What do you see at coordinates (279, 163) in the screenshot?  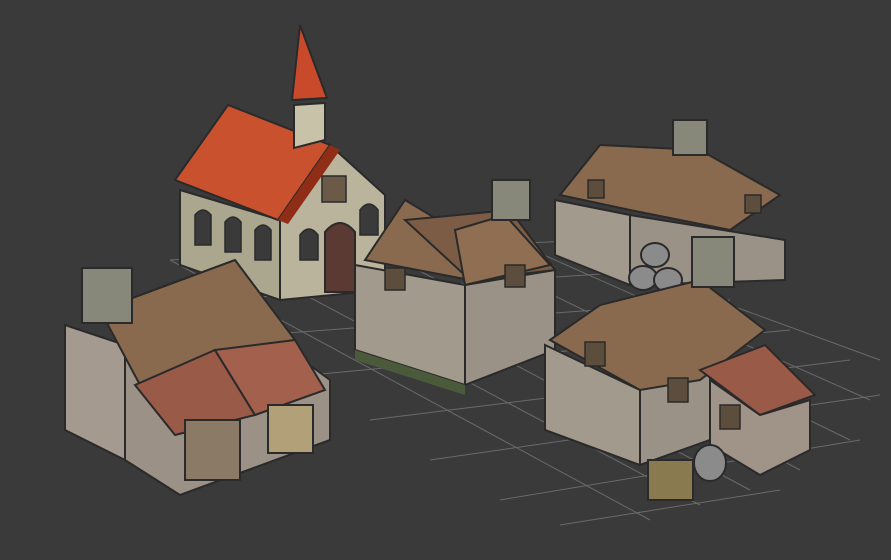 I see `chapel-model` at bounding box center [279, 163].